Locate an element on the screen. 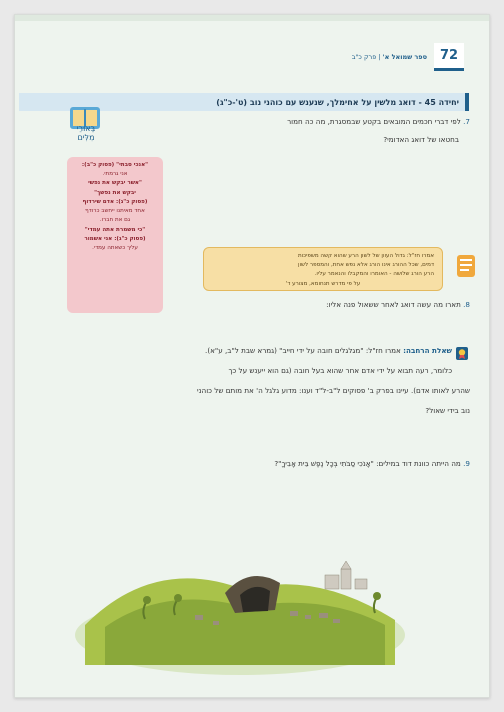 The height and width of the screenshot is (712, 504). running-header: ספר שמואל א' | פרק כ"ב is located at coordinates (389, 57).